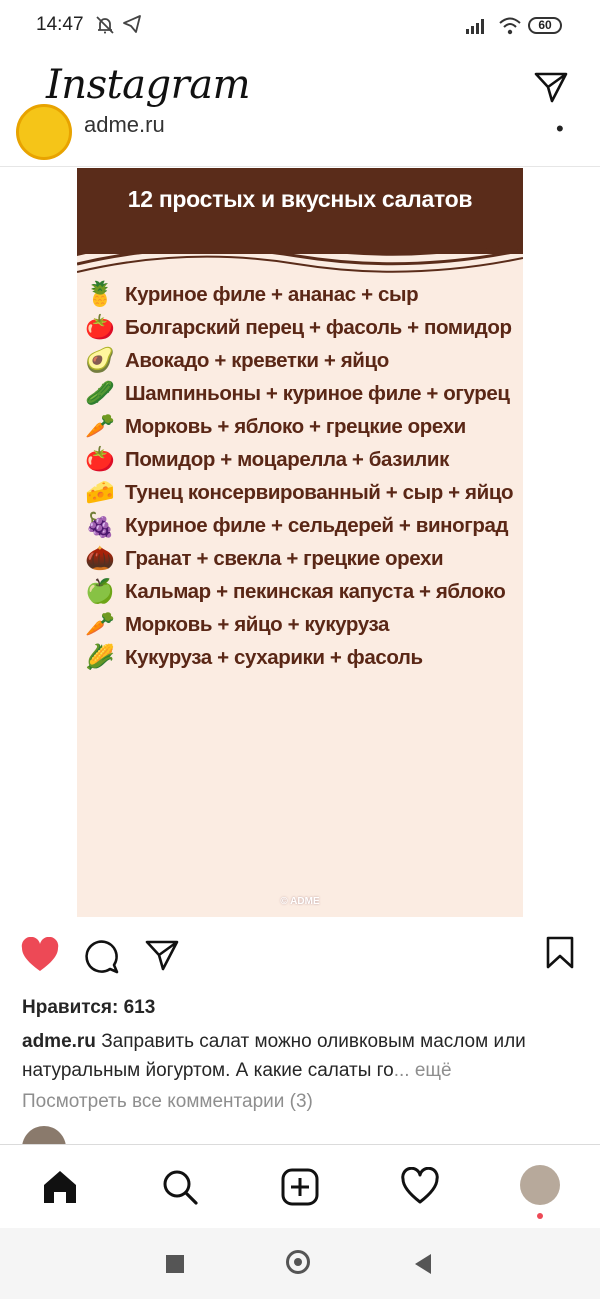  I want to click on activity-heart-icon, so click(420, 1187).